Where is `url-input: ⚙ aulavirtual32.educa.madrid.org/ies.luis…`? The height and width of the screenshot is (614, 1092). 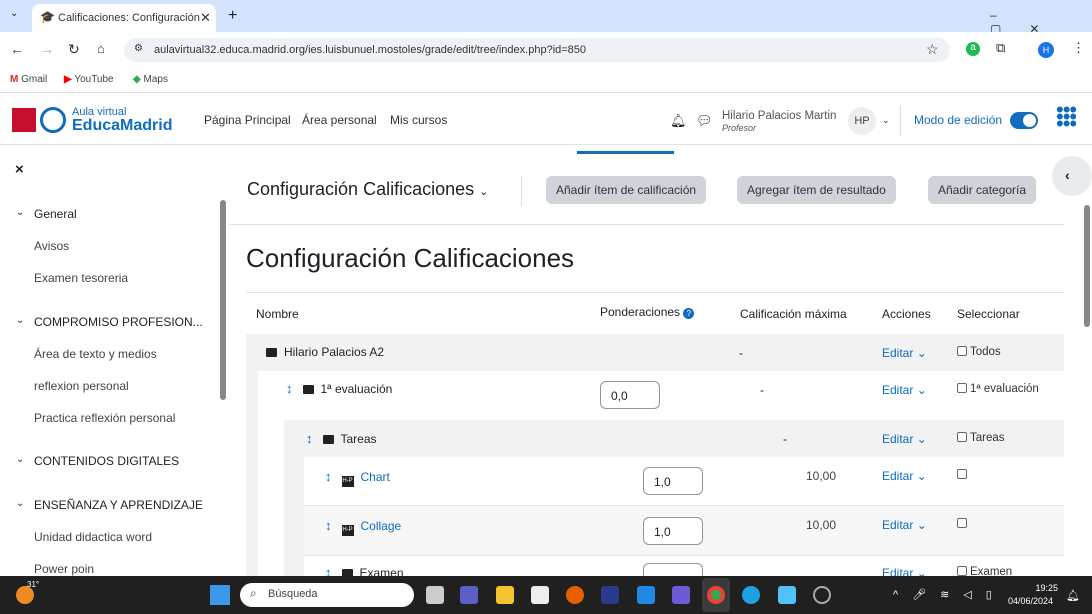 url-input: ⚙ aulavirtual32.educa.madrid.org/ies.luis… is located at coordinates (537, 50).